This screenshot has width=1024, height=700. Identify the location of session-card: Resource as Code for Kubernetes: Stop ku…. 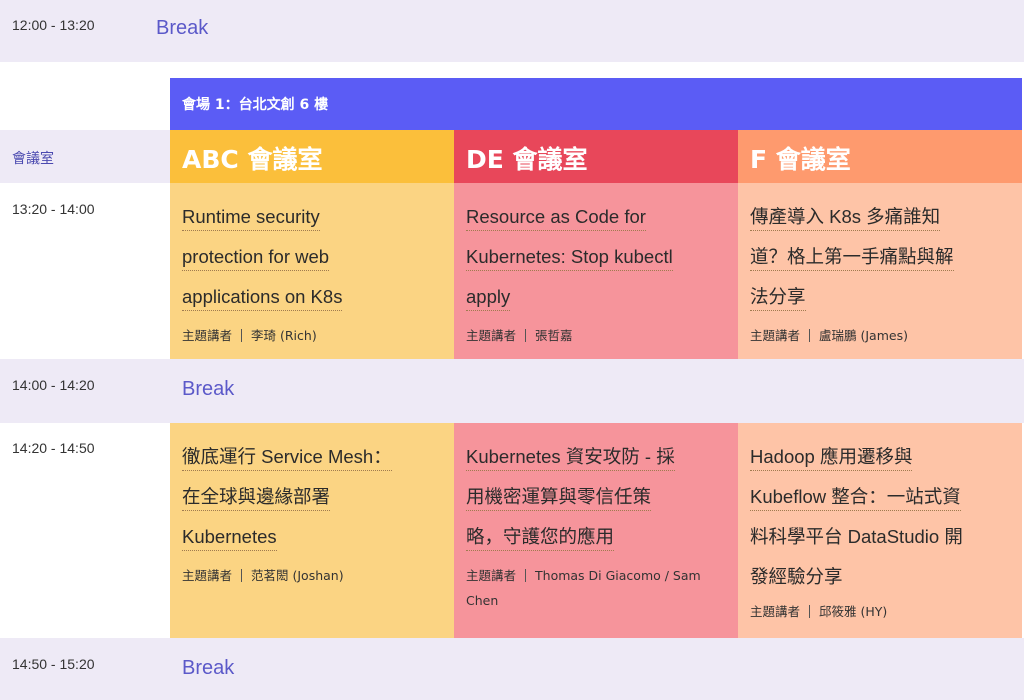
(596, 271).